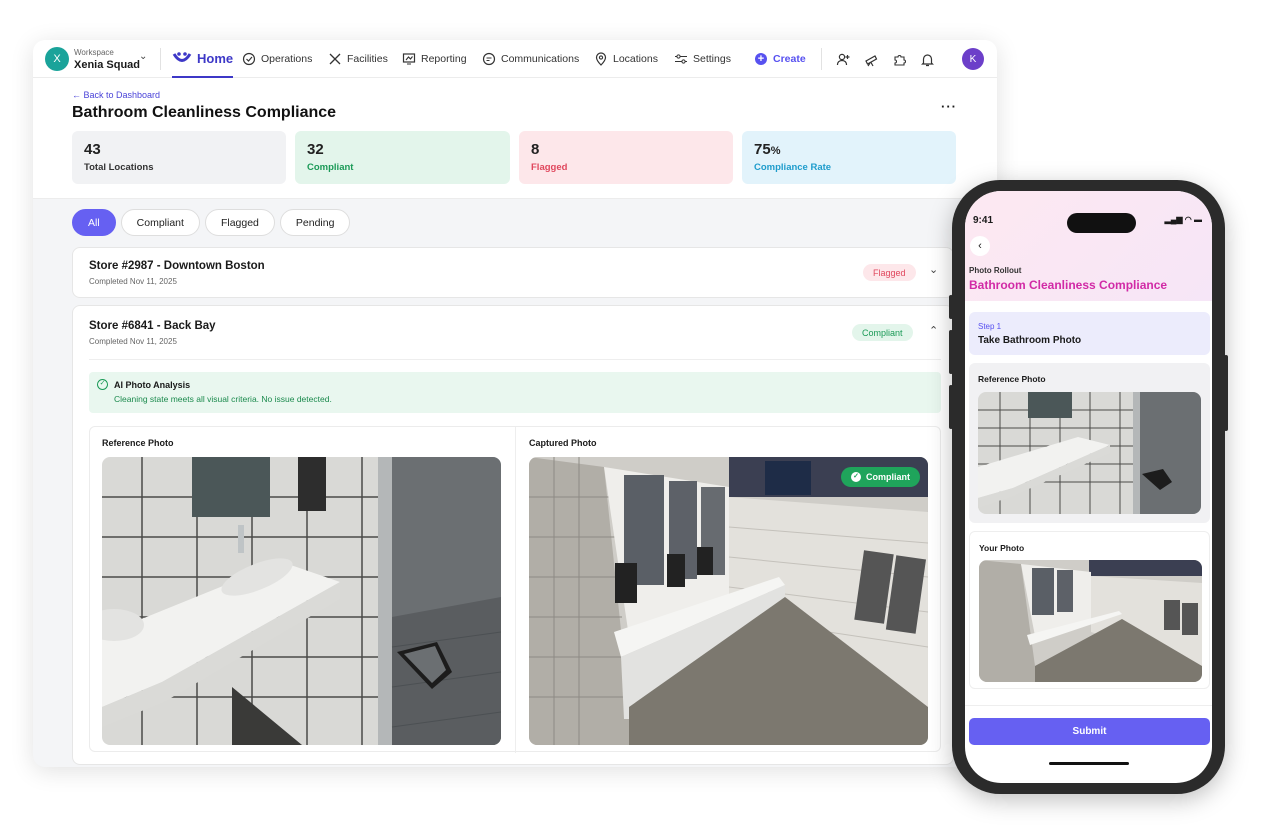 The image size is (1263, 827). I want to click on chat-bubble-icon, so click(489, 59).